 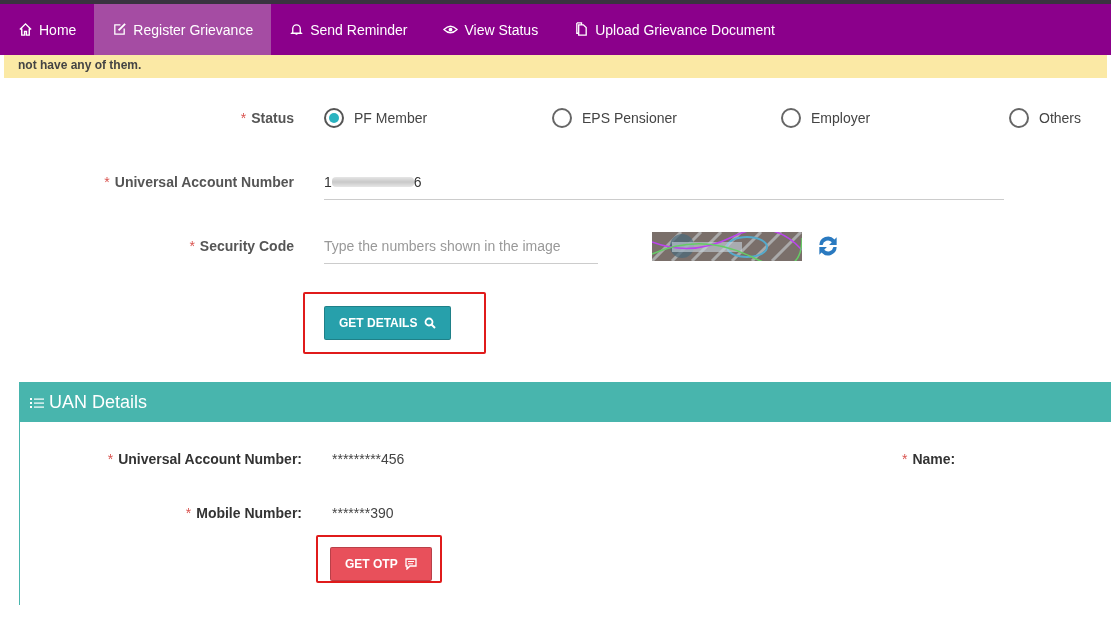 I want to click on field-label: Mobile Number:, so click(x=249, y=513).